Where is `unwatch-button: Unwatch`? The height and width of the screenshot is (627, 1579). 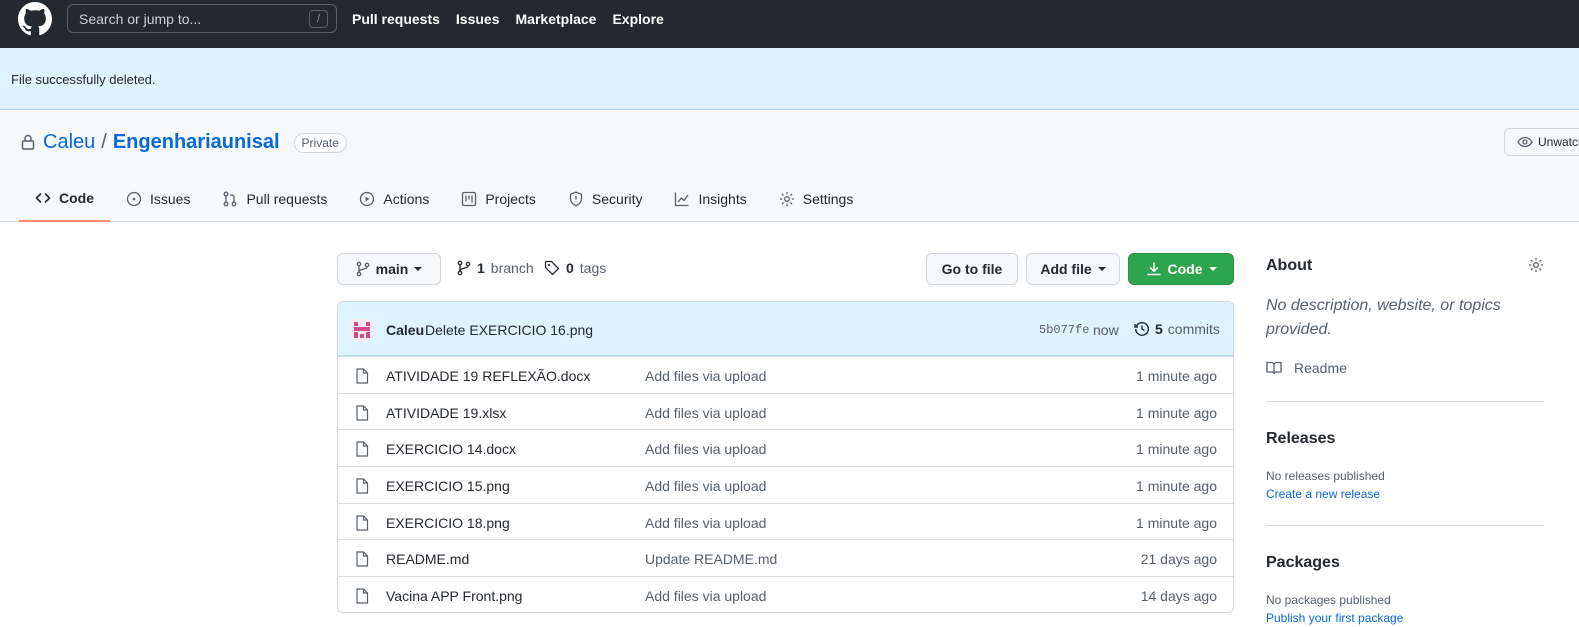
unwatch-button: Unwatch is located at coordinates (1541, 142).